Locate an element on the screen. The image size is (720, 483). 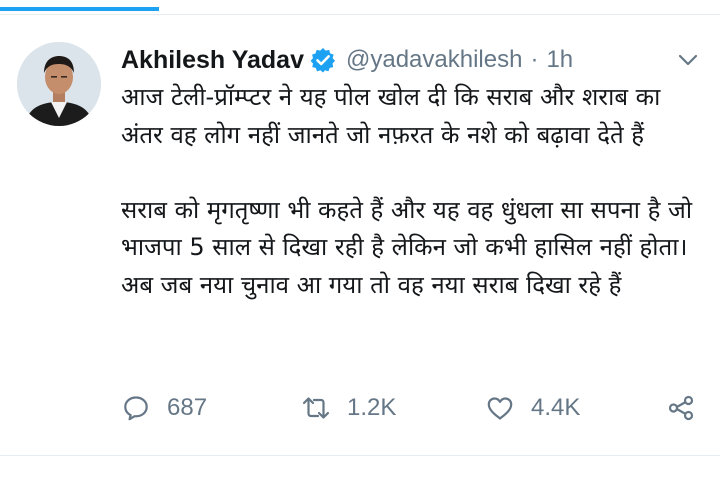
retweet-icon is located at coordinates (316, 408).